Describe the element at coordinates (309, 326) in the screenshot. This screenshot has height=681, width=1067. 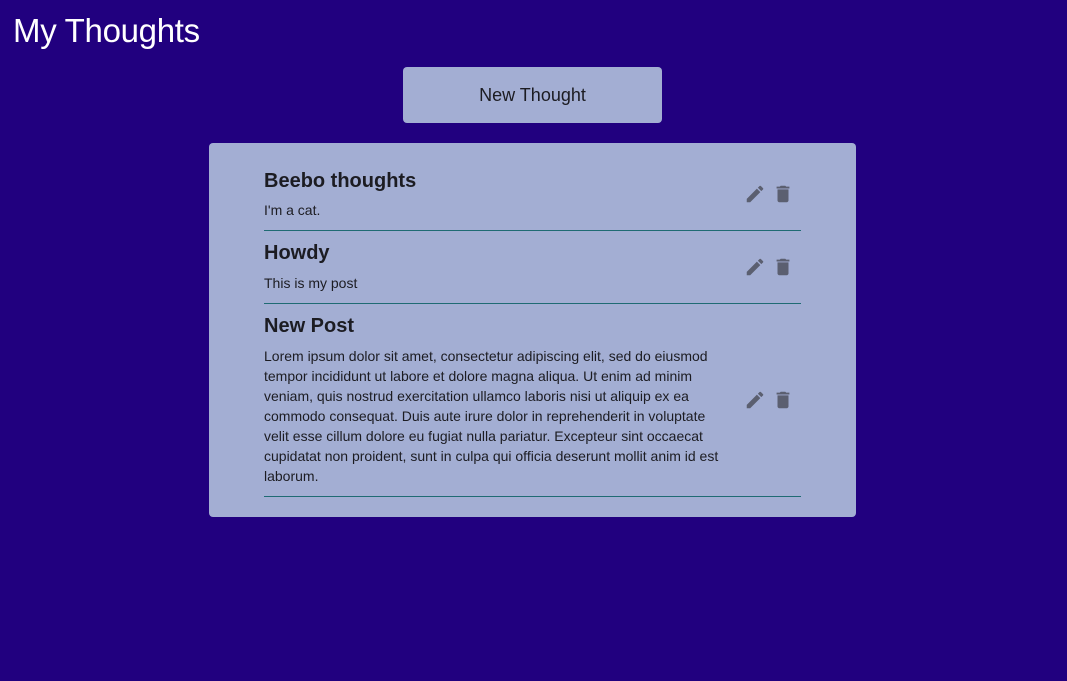
I see `post-title: New Post` at that location.